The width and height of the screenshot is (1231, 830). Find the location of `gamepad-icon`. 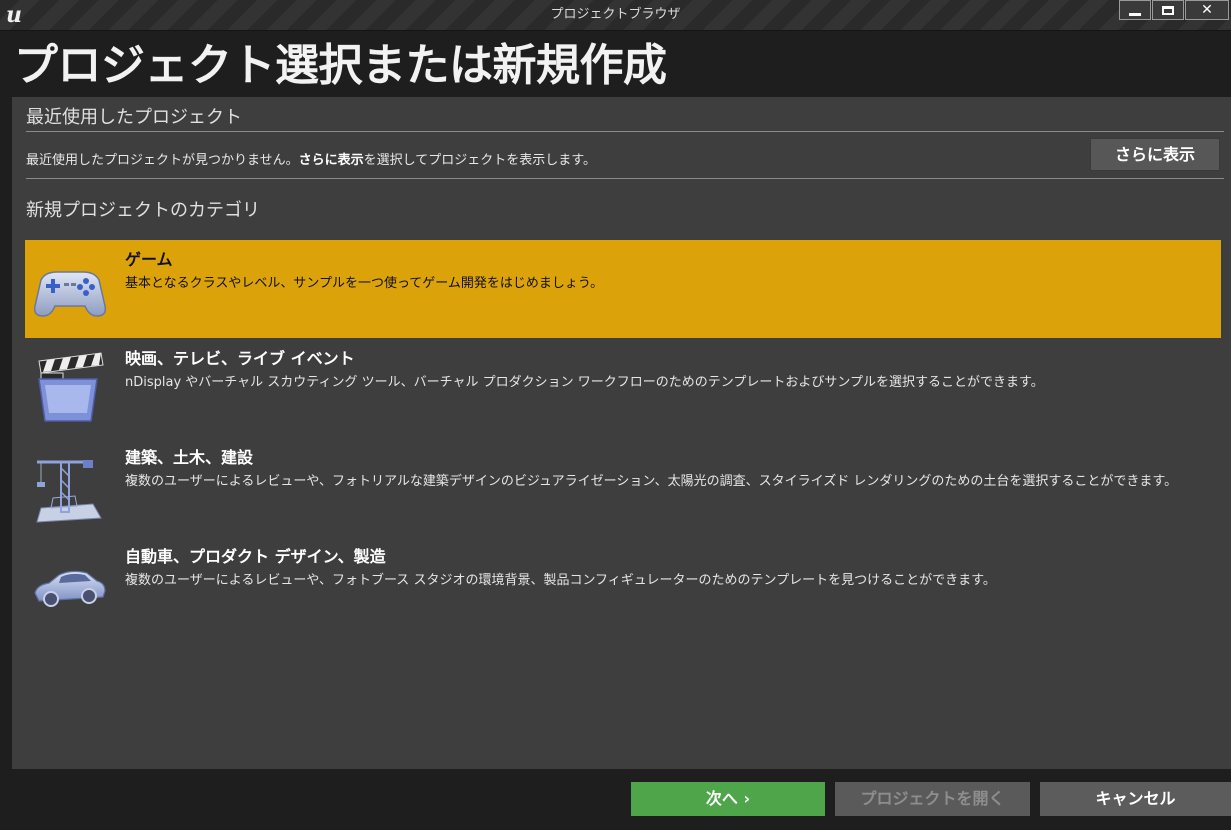

gamepad-icon is located at coordinates (70, 294).